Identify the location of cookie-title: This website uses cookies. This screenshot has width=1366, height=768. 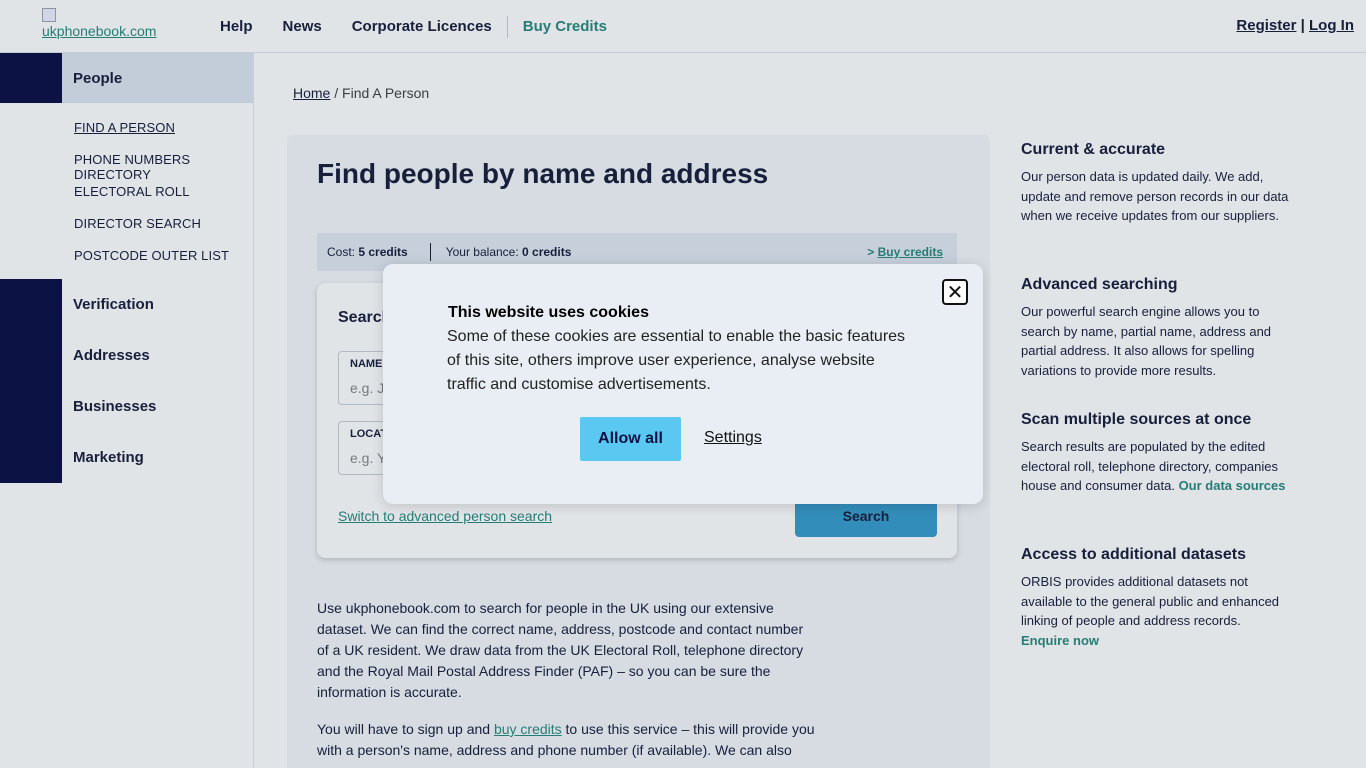
(548, 312).